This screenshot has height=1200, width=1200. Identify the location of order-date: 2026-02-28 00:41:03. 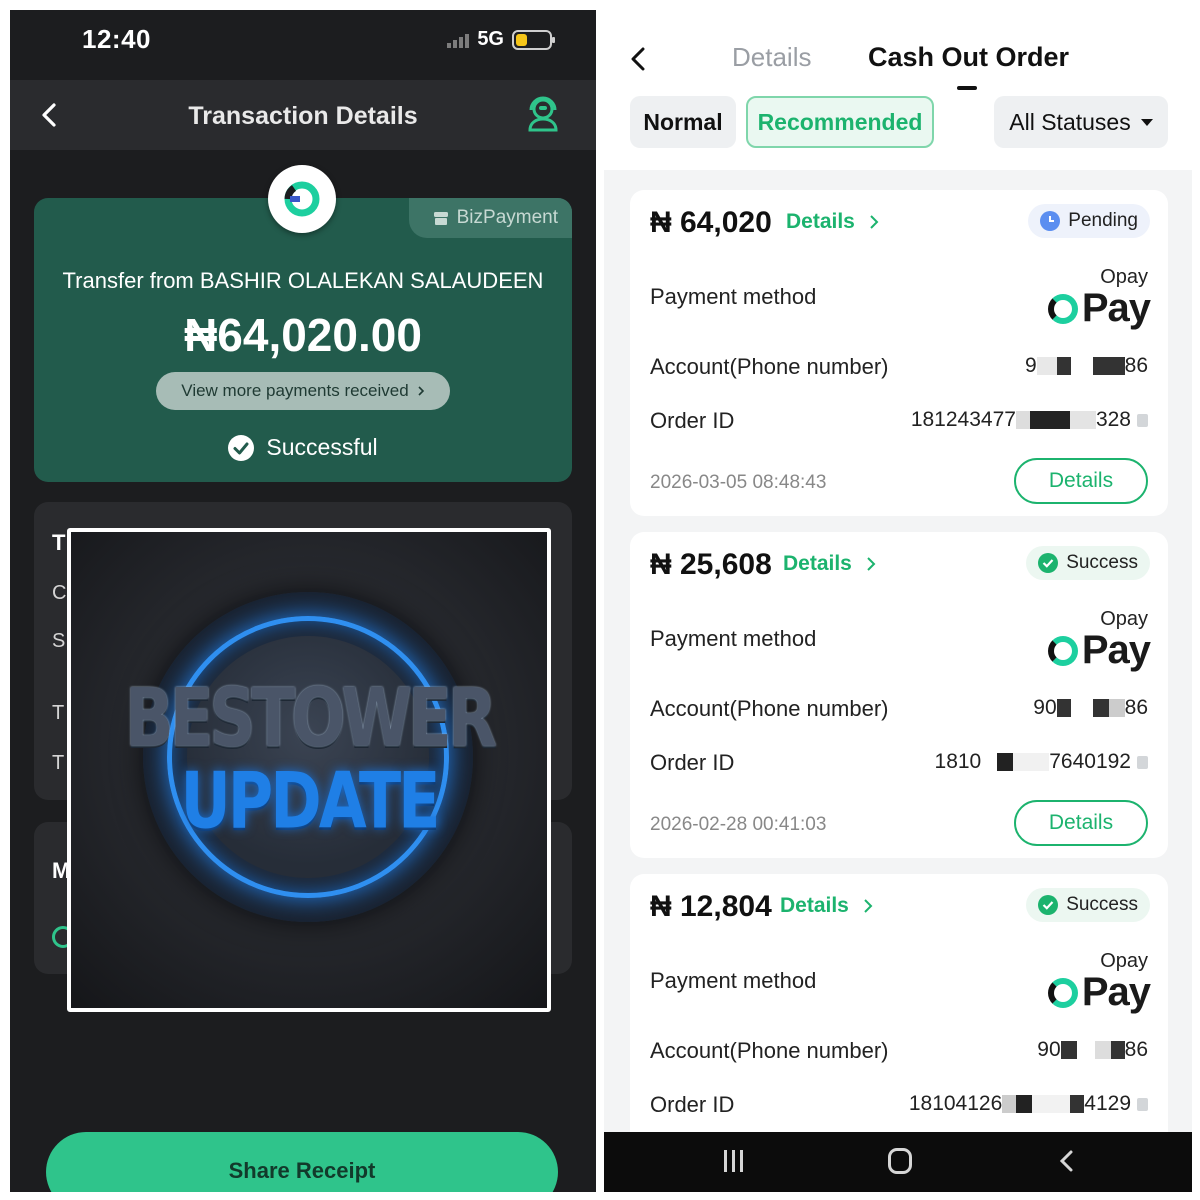
(738, 824).